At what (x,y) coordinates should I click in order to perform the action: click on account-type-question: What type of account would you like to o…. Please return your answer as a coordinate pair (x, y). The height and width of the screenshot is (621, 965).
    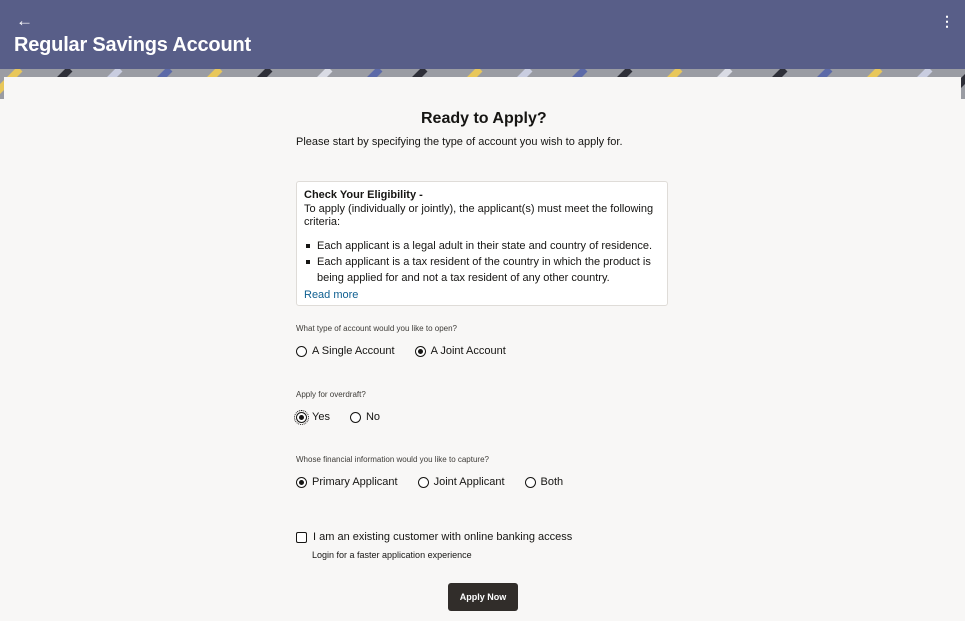
    Looking at the image, I should click on (376, 328).